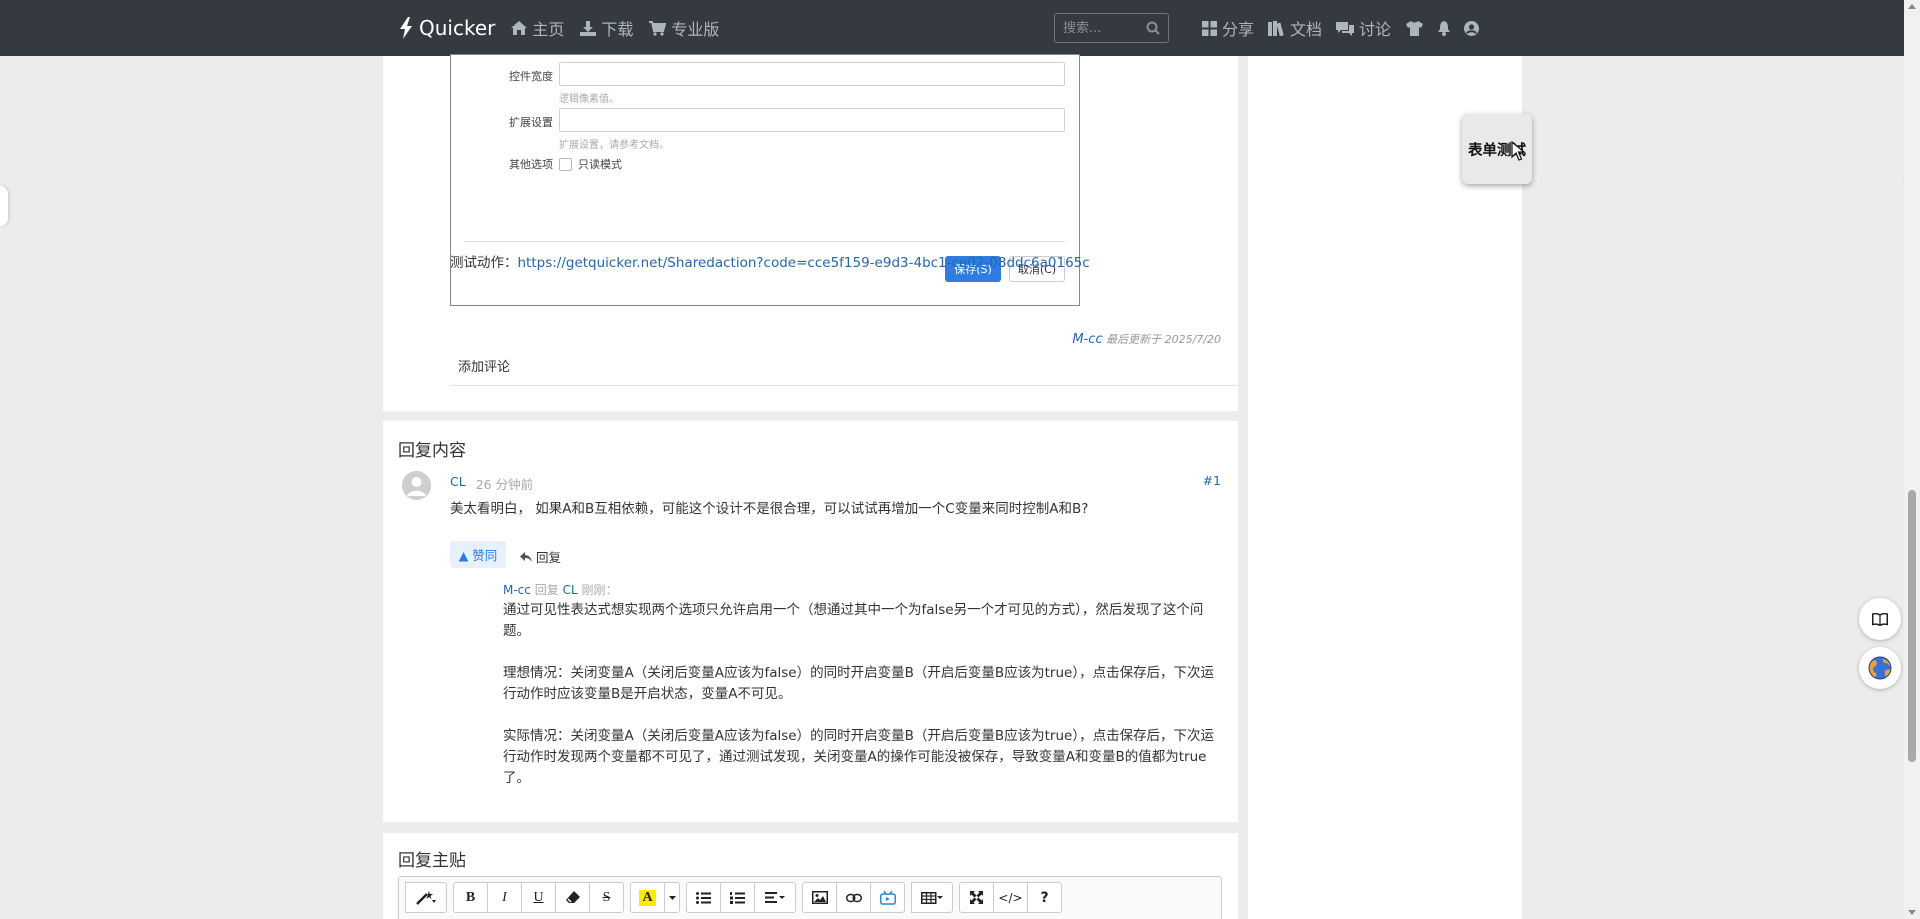  What do you see at coordinates (484, 263) in the screenshot?
I see `test-action-prefix: 测试动作：` at bounding box center [484, 263].